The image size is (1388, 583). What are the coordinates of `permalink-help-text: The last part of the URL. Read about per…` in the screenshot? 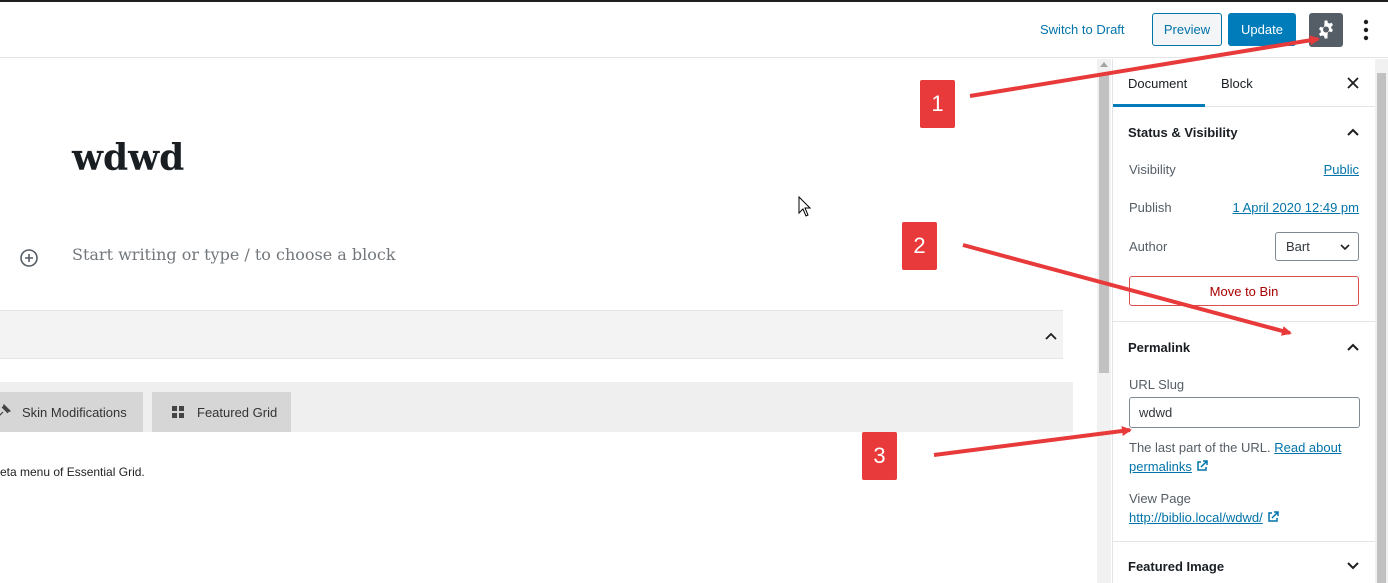 It's located at (1246, 457).